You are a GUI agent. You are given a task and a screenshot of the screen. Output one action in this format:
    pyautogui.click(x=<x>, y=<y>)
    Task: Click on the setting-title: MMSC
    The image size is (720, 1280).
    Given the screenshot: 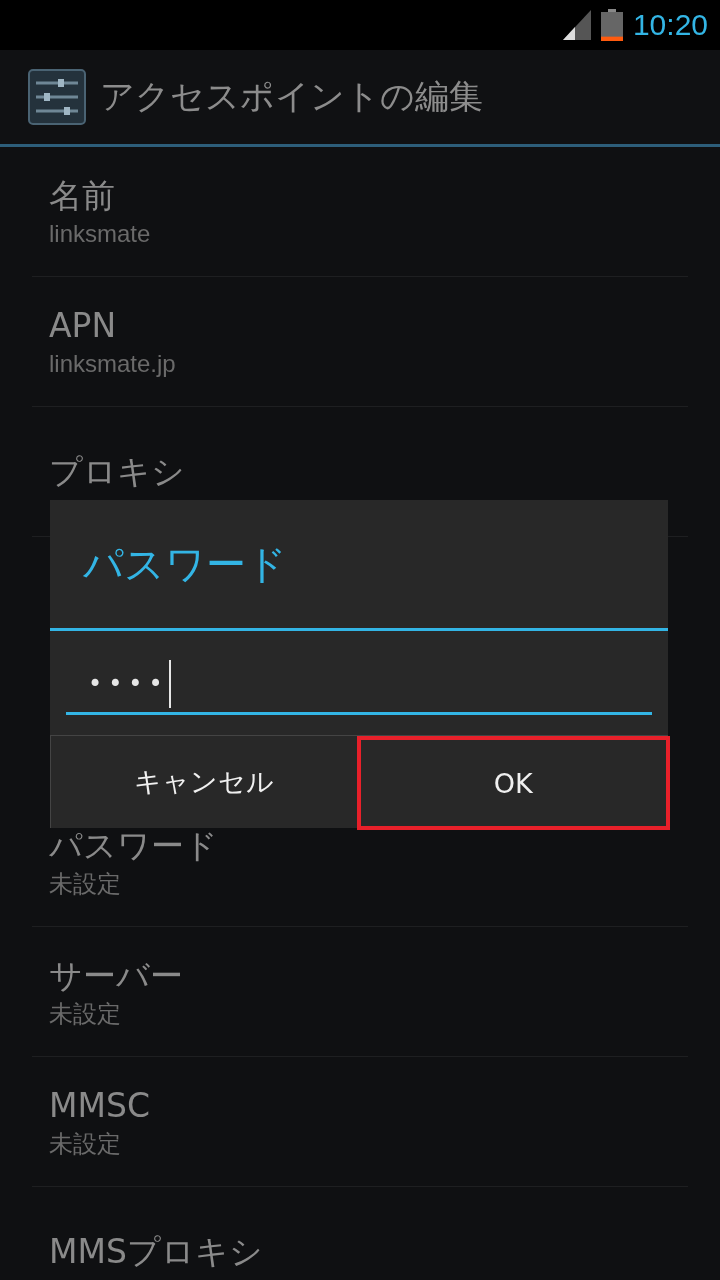 What is the action you would take?
    pyautogui.click(x=99, y=1105)
    